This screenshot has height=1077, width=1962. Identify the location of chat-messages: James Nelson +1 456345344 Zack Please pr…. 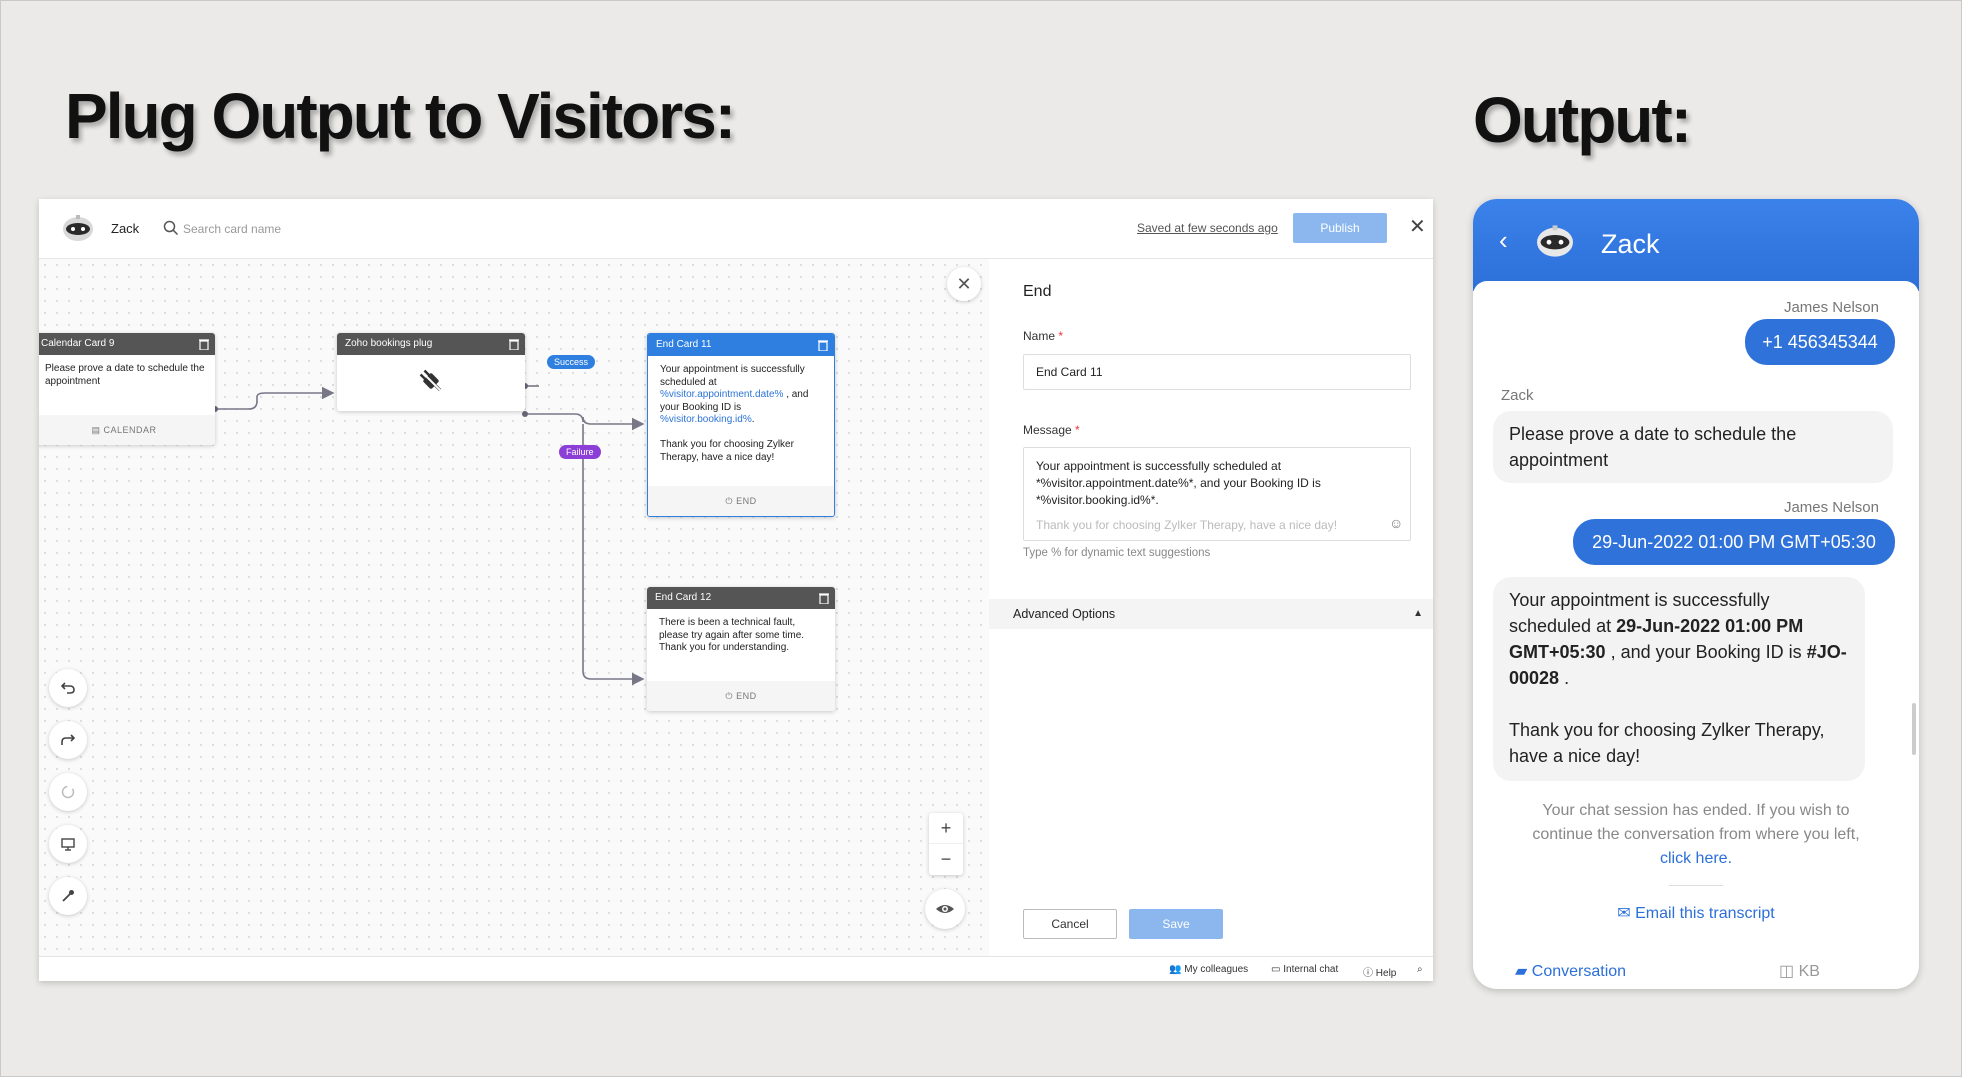
(1696, 585).